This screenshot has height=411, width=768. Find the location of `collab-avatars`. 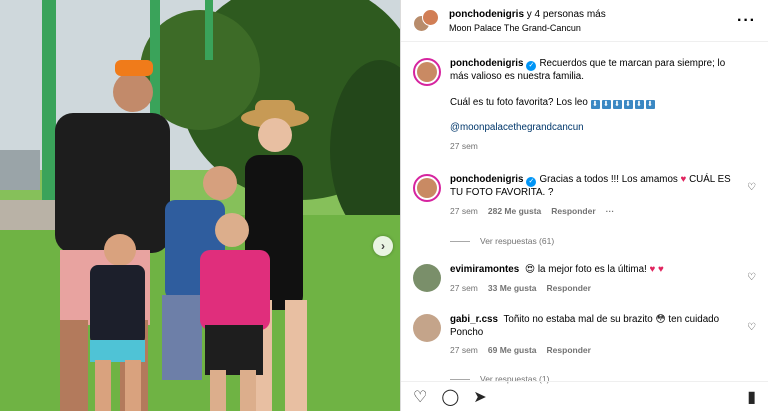

collab-avatars is located at coordinates (426, 20).